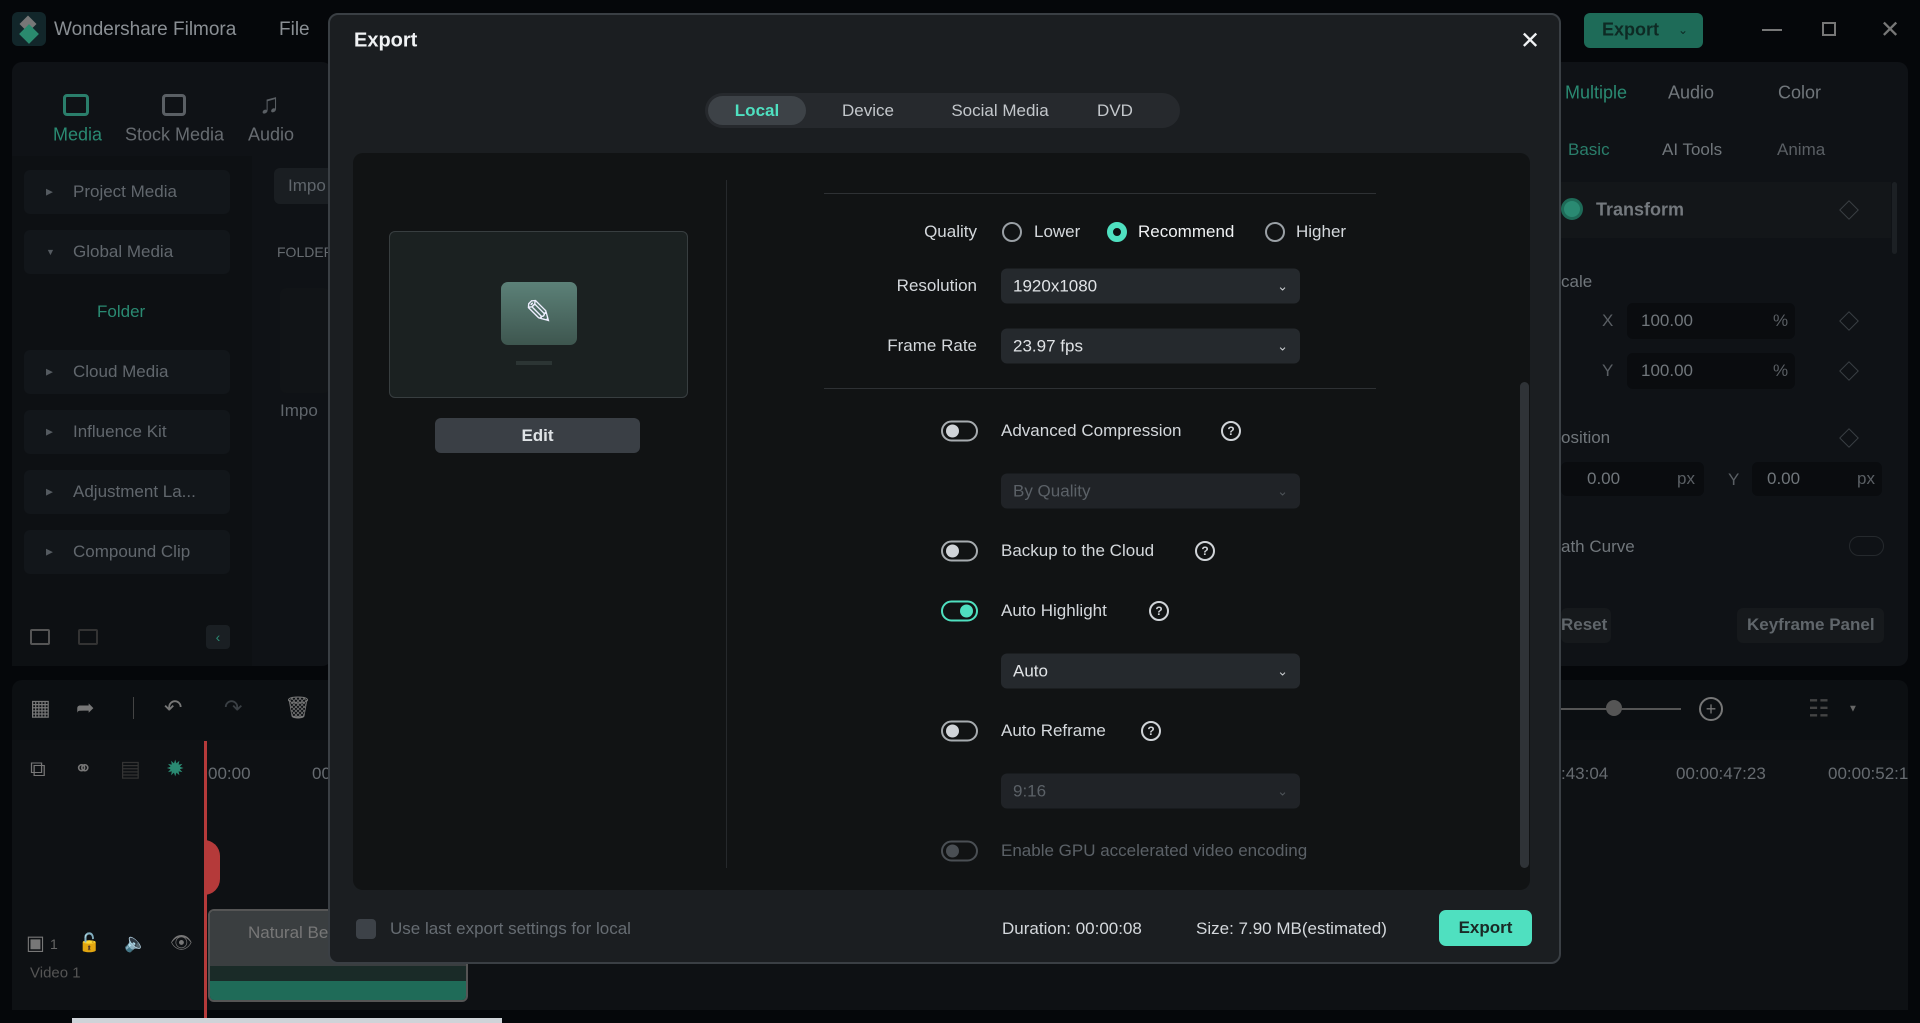 This screenshot has height=1023, width=1920. What do you see at coordinates (1711, 709) in the screenshot?
I see `zoom-in-icon: +` at bounding box center [1711, 709].